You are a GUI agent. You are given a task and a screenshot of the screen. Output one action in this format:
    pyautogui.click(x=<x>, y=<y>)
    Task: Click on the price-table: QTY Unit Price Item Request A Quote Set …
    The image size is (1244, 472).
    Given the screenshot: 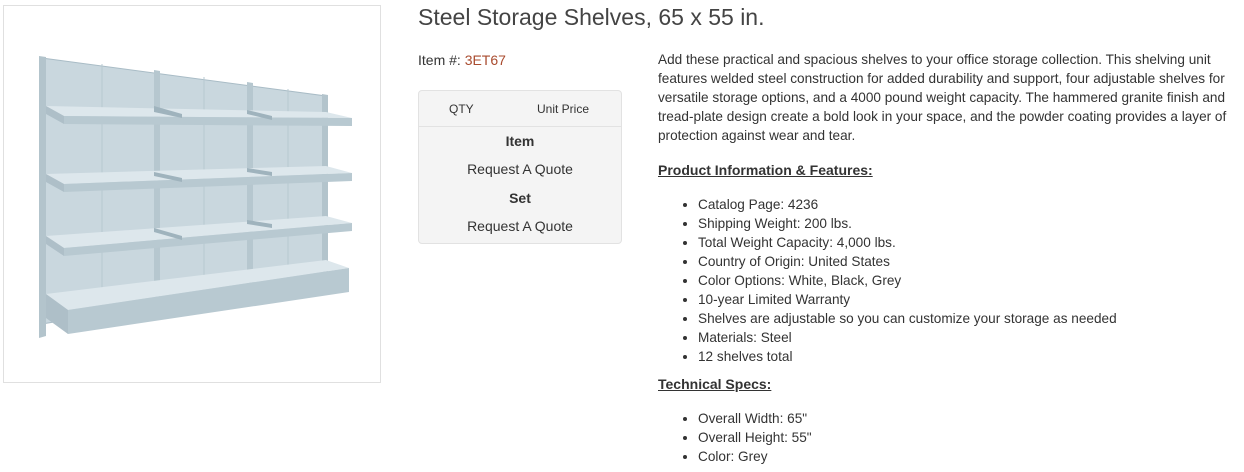 What is the action you would take?
    pyautogui.click(x=520, y=167)
    